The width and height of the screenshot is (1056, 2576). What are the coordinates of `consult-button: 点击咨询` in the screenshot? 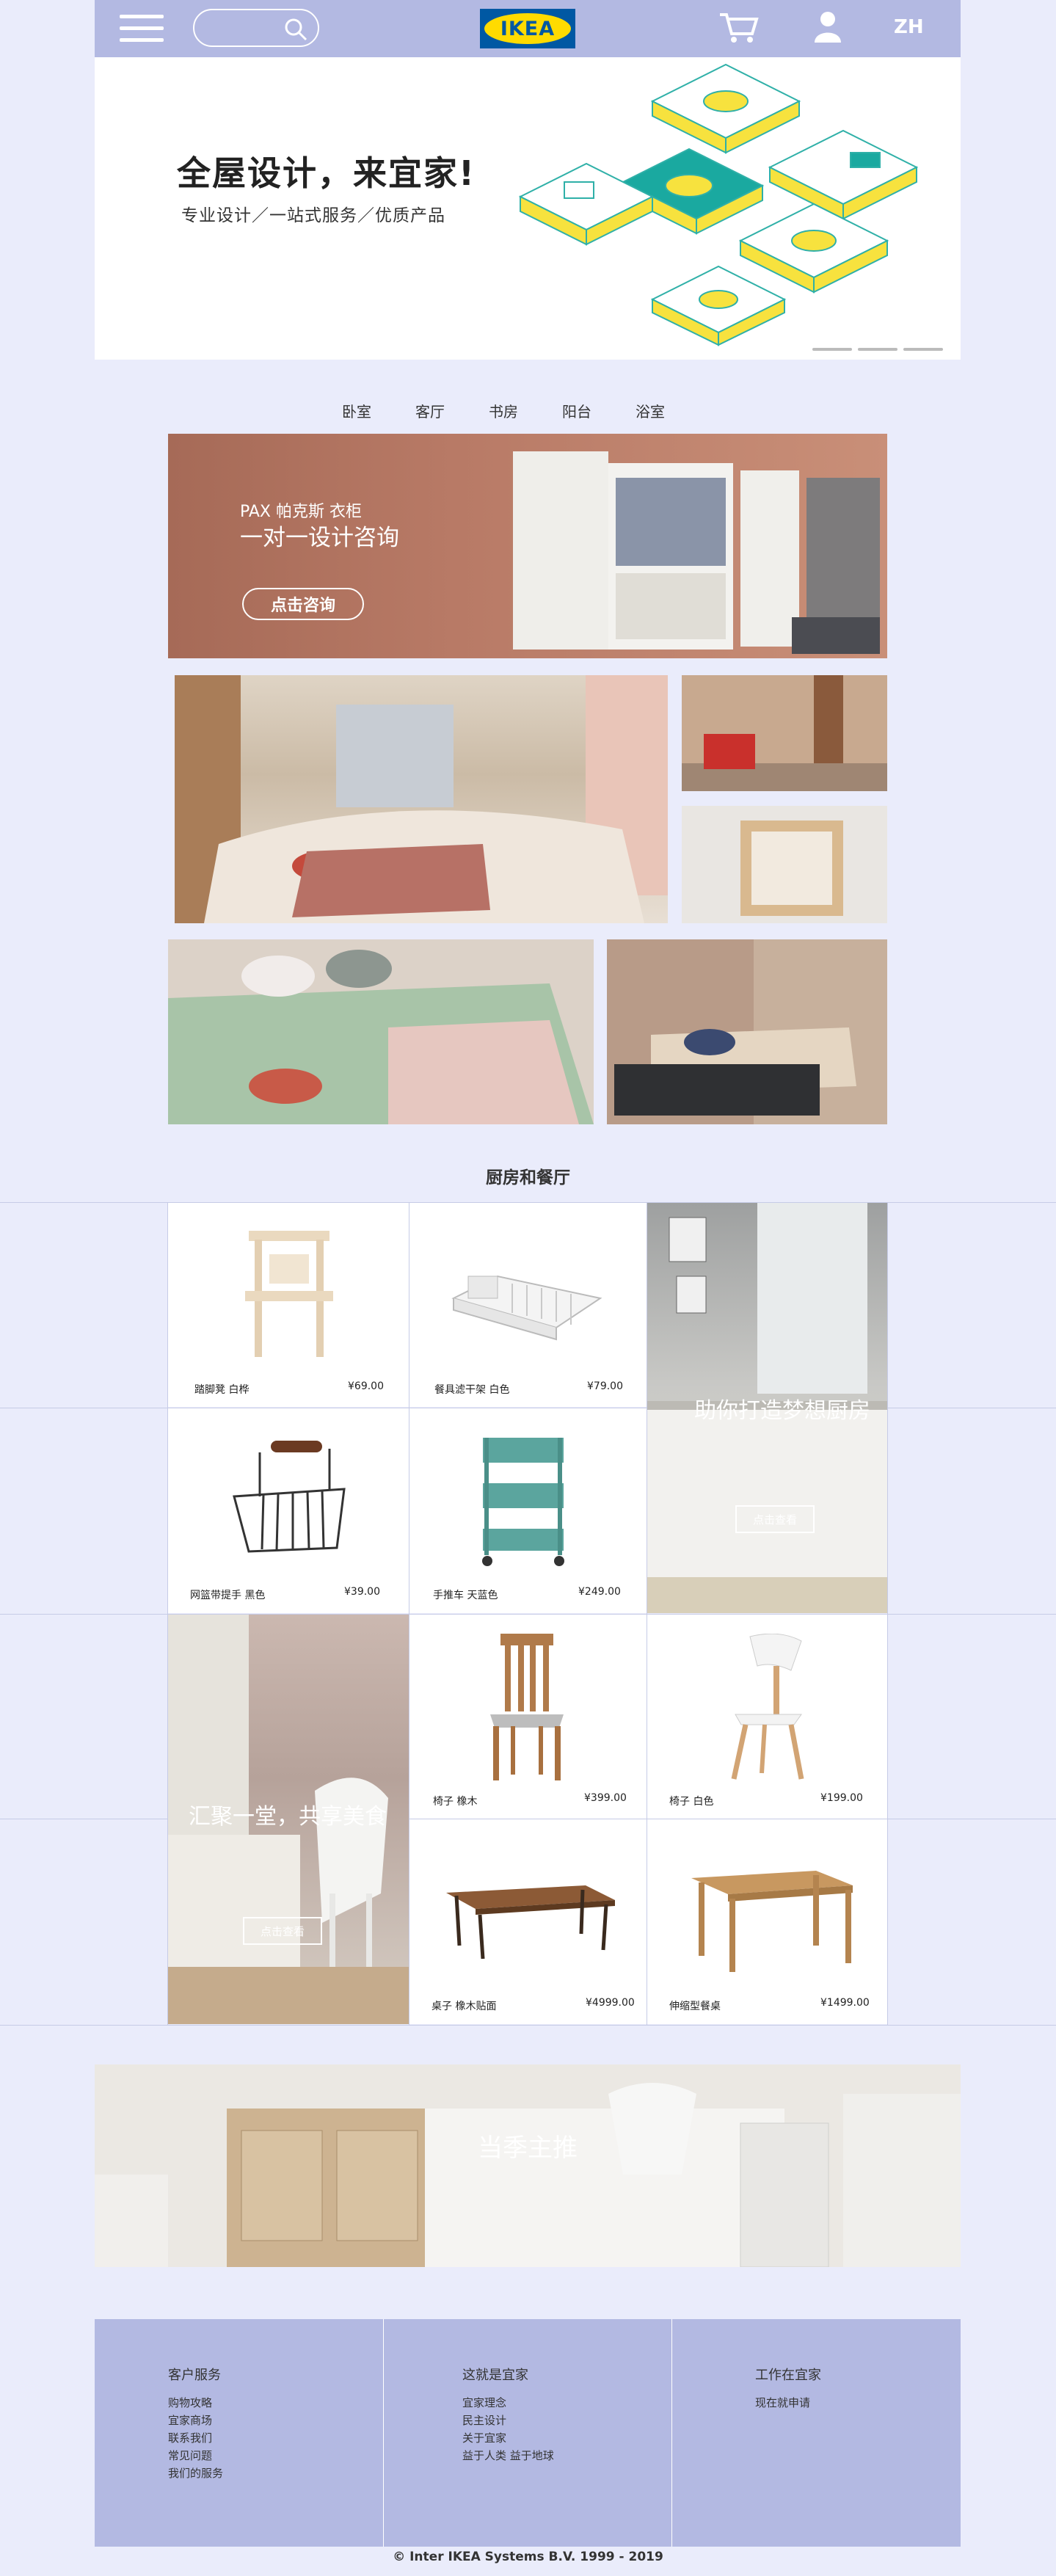 It's located at (303, 604).